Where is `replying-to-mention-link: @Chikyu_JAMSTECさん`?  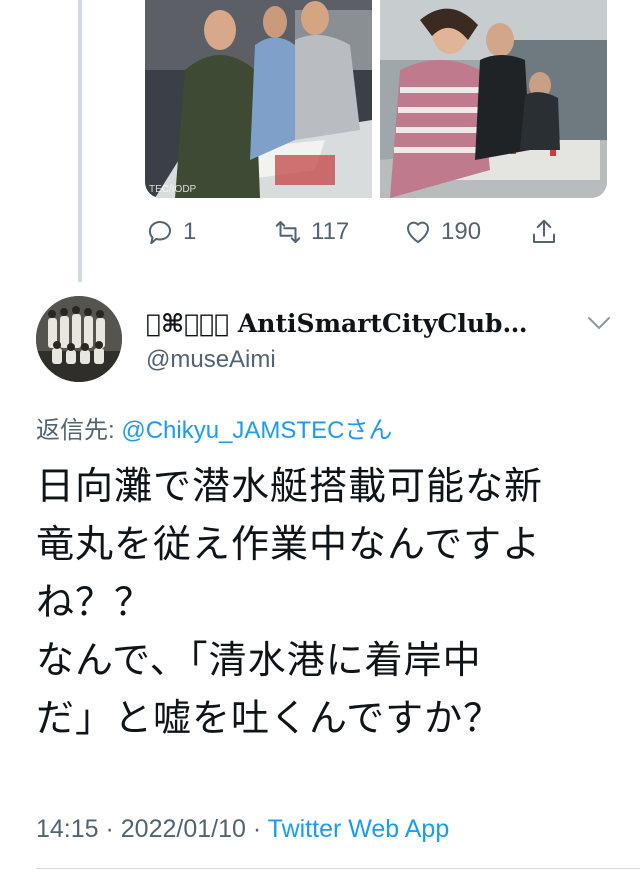 replying-to-mention-link: @Chikyu_JAMSTECさん is located at coordinates (256, 430).